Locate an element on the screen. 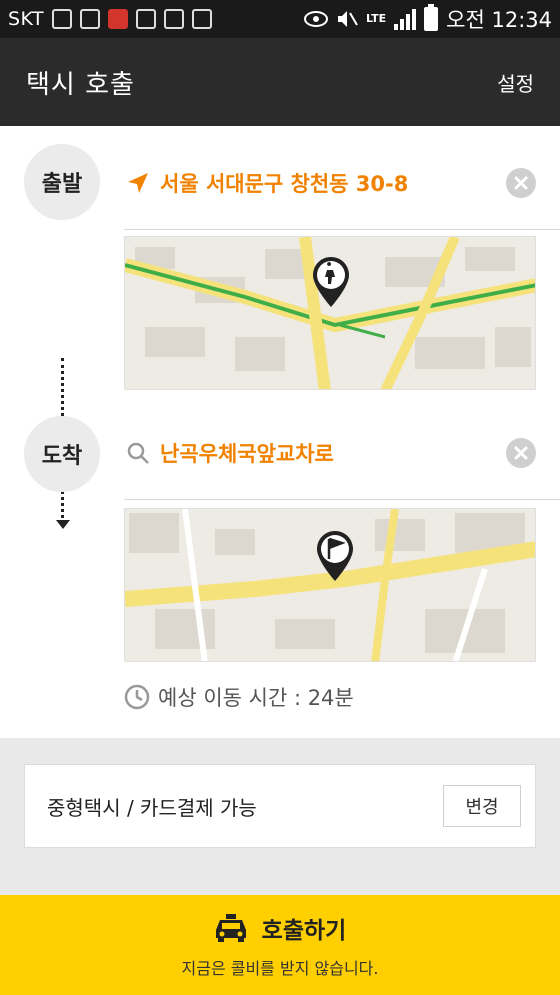 The image size is (560, 995). taxi-option-text: 중형택시 / 카드결제 가능 is located at coordinates (152, 807).